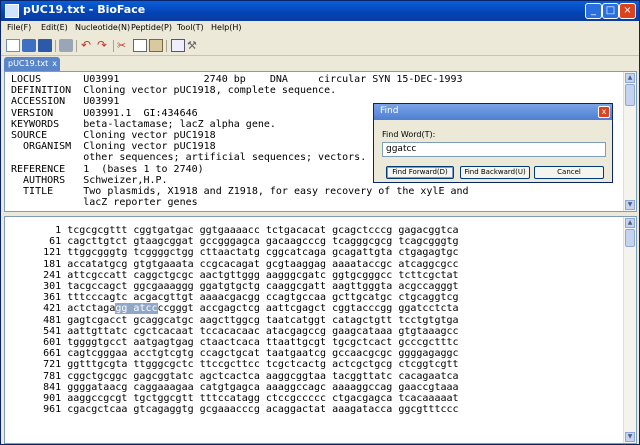 This screenshot has height=445, width=640. Describe the element at coordinates (45, 45) in the screenshot. I see `save-disk-icon` at that location.